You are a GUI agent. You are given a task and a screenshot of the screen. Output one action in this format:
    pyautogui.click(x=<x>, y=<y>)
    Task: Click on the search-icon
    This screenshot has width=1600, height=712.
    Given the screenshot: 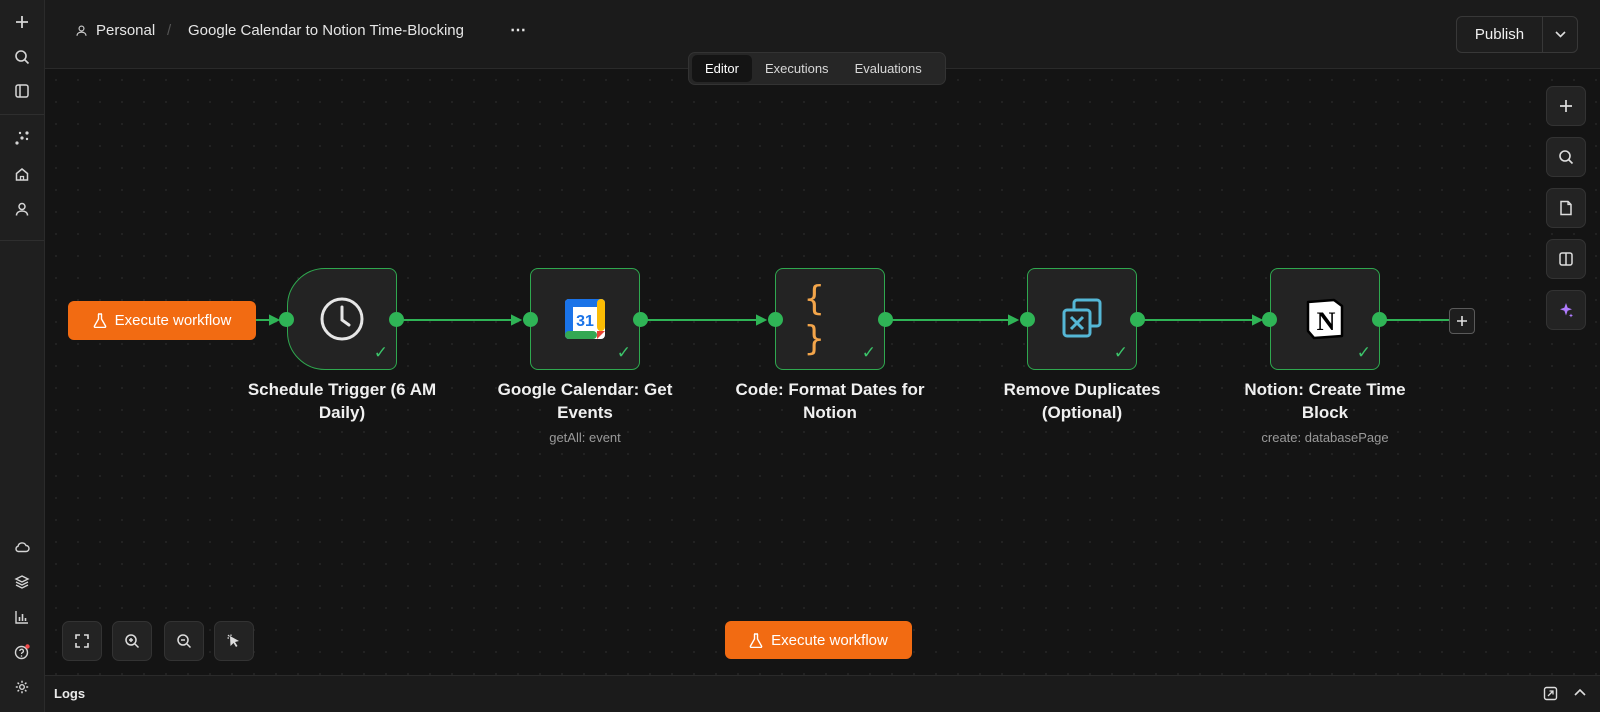 What is the action you would take?
    pyautogui.click(x=1566, y=157)
    